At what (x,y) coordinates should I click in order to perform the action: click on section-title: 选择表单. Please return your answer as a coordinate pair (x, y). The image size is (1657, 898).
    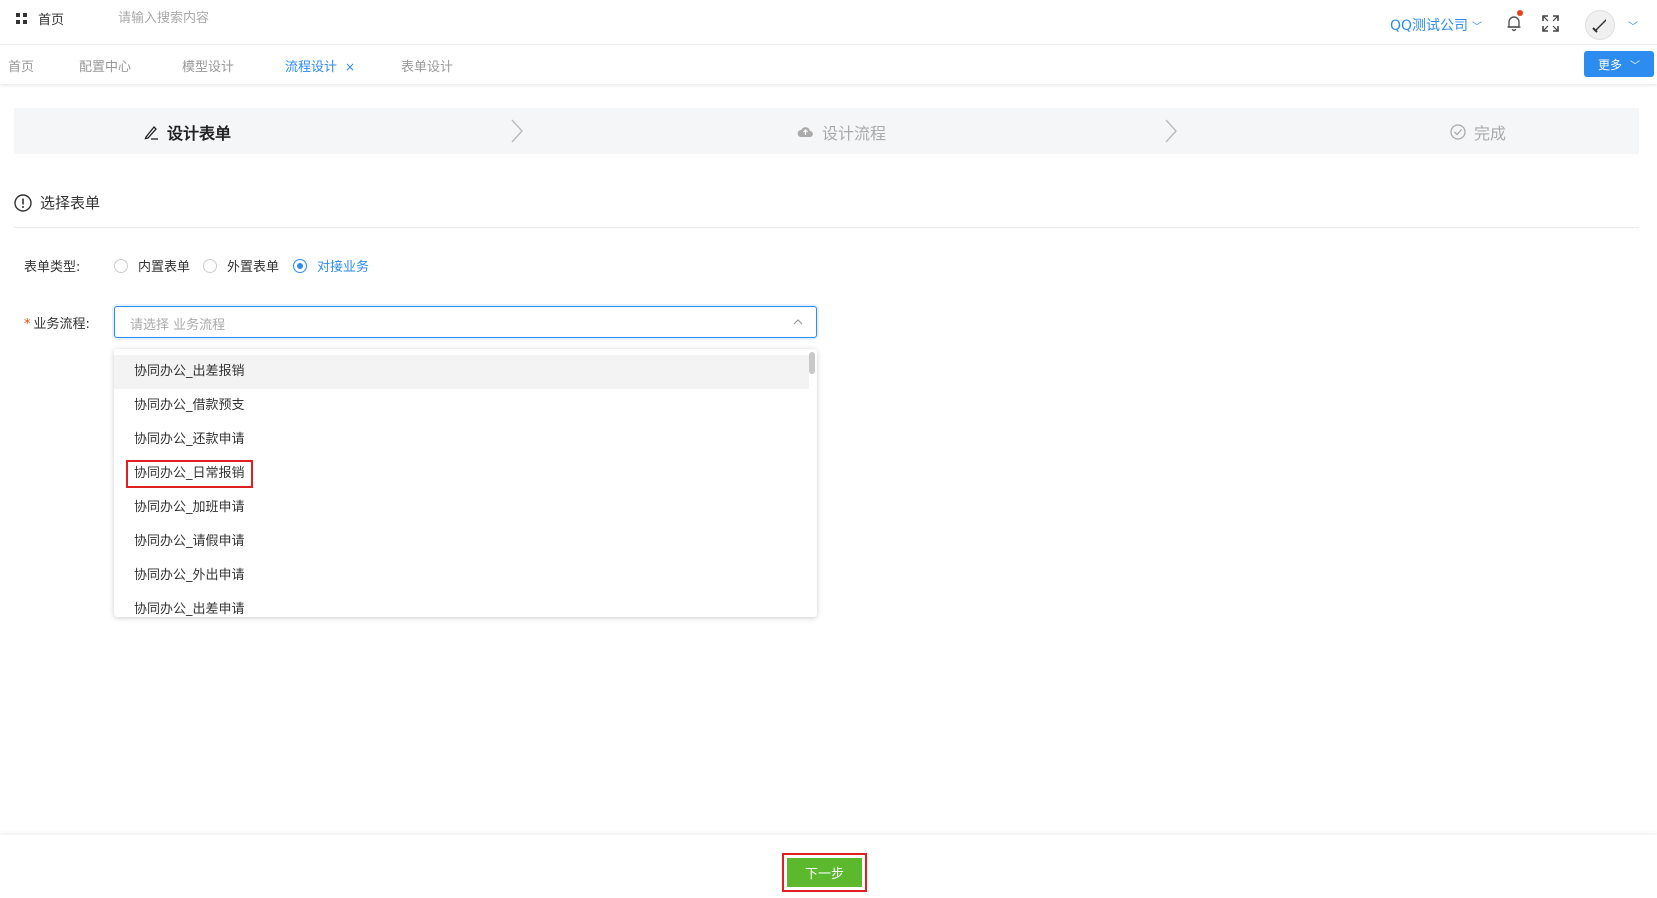
    Looking at the image, I should click on (57, 202).